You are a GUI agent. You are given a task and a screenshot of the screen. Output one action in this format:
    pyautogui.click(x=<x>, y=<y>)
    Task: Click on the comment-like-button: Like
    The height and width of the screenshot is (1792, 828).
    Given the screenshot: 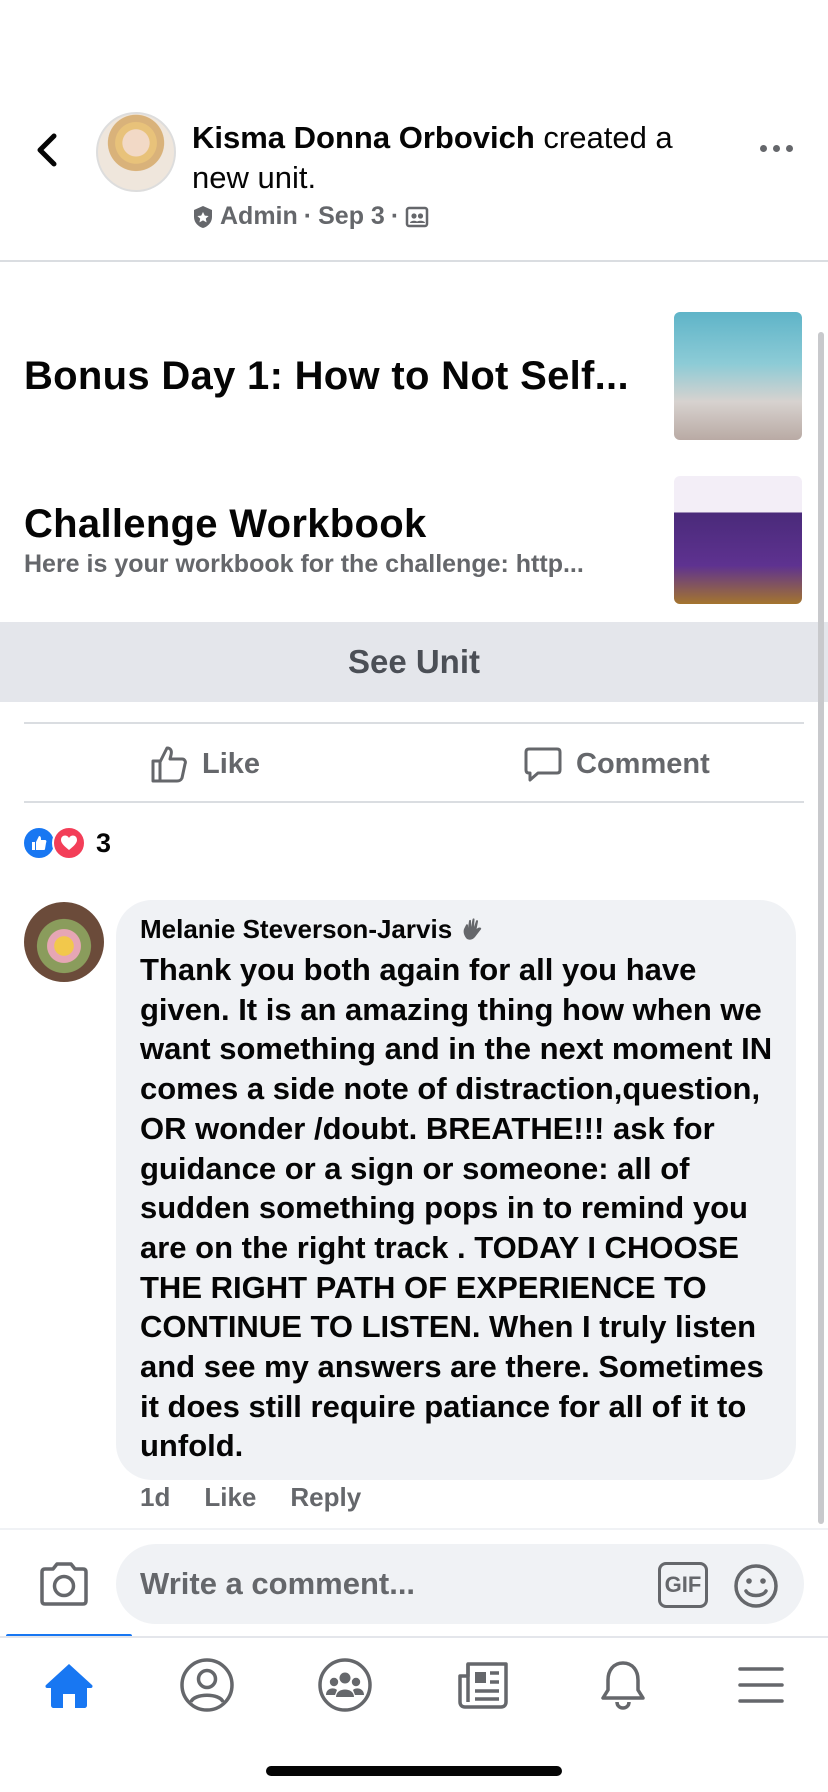 What is the action you would take?
    pyautogui.click(x=230, y=1497)
    